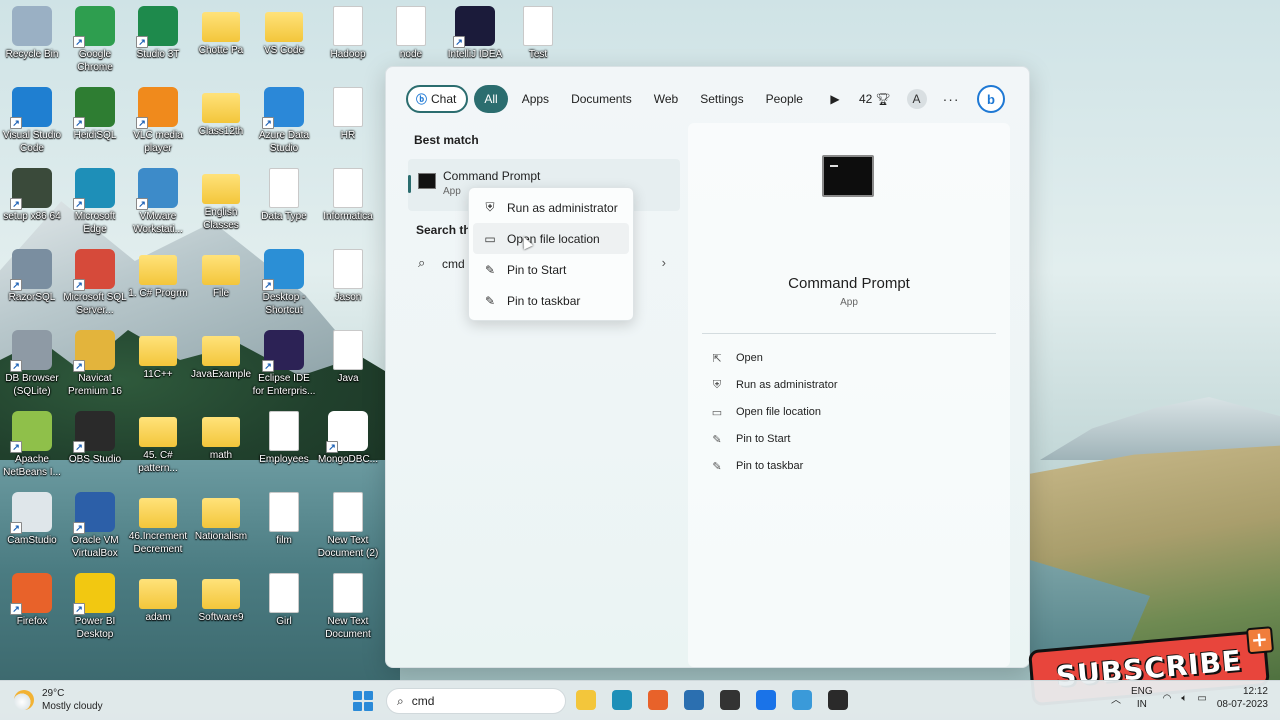 The height and width of the screenshot is (720, 1280). I want to click on desktop-icon: node, so click(411, 33).